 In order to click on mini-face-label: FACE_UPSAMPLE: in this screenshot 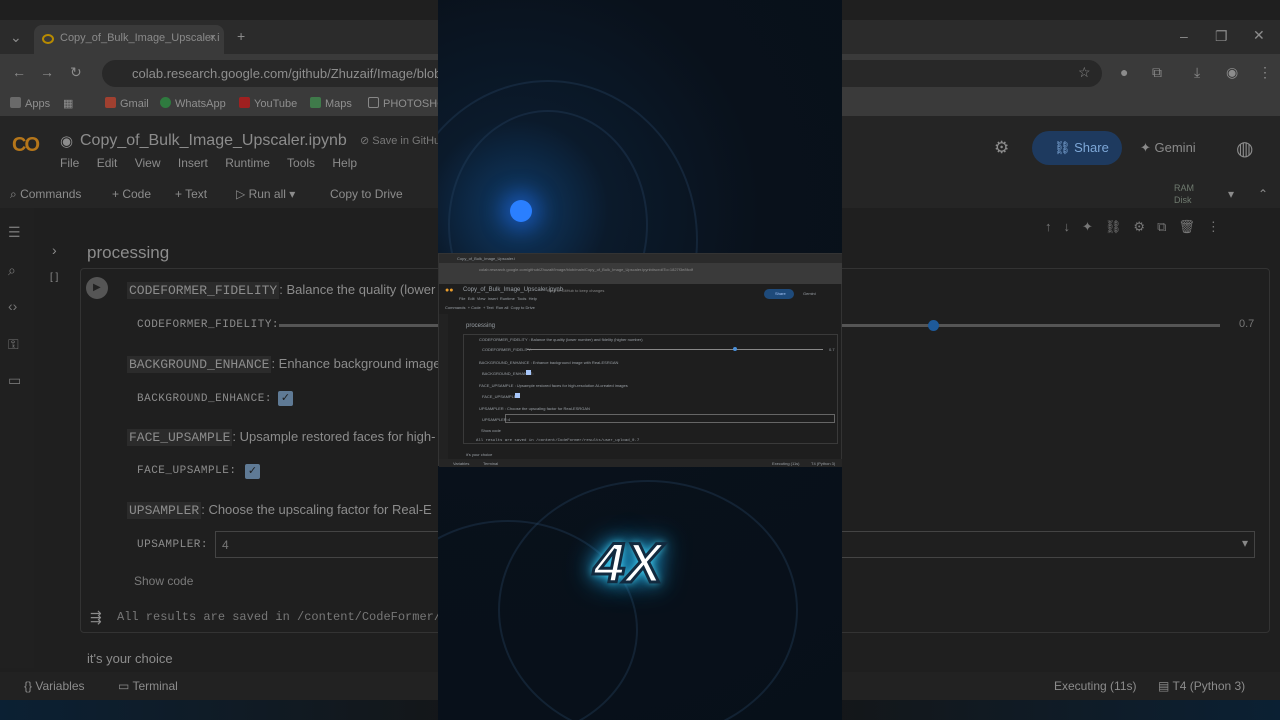, I will do `click(500, 396)`.